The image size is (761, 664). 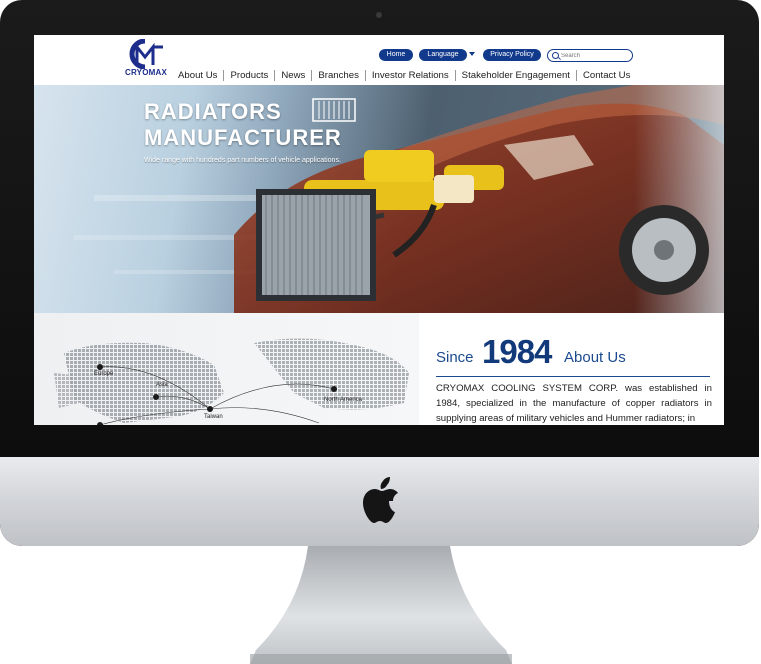 I want to click on map-label-taiwan: Taiwan, so click(x=213, y=417).